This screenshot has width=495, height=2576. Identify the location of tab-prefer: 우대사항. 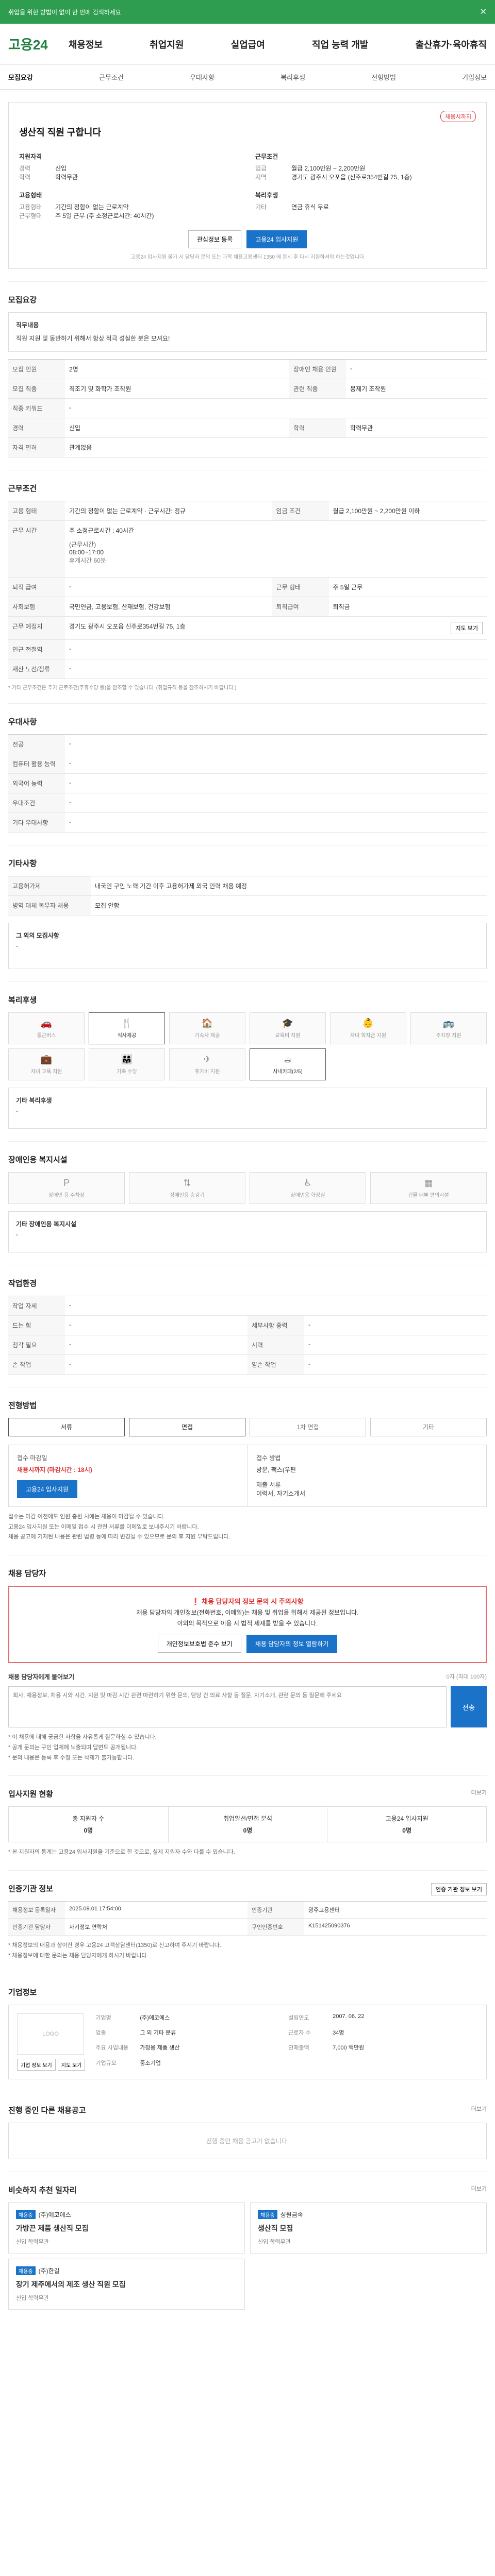
(202, 77).